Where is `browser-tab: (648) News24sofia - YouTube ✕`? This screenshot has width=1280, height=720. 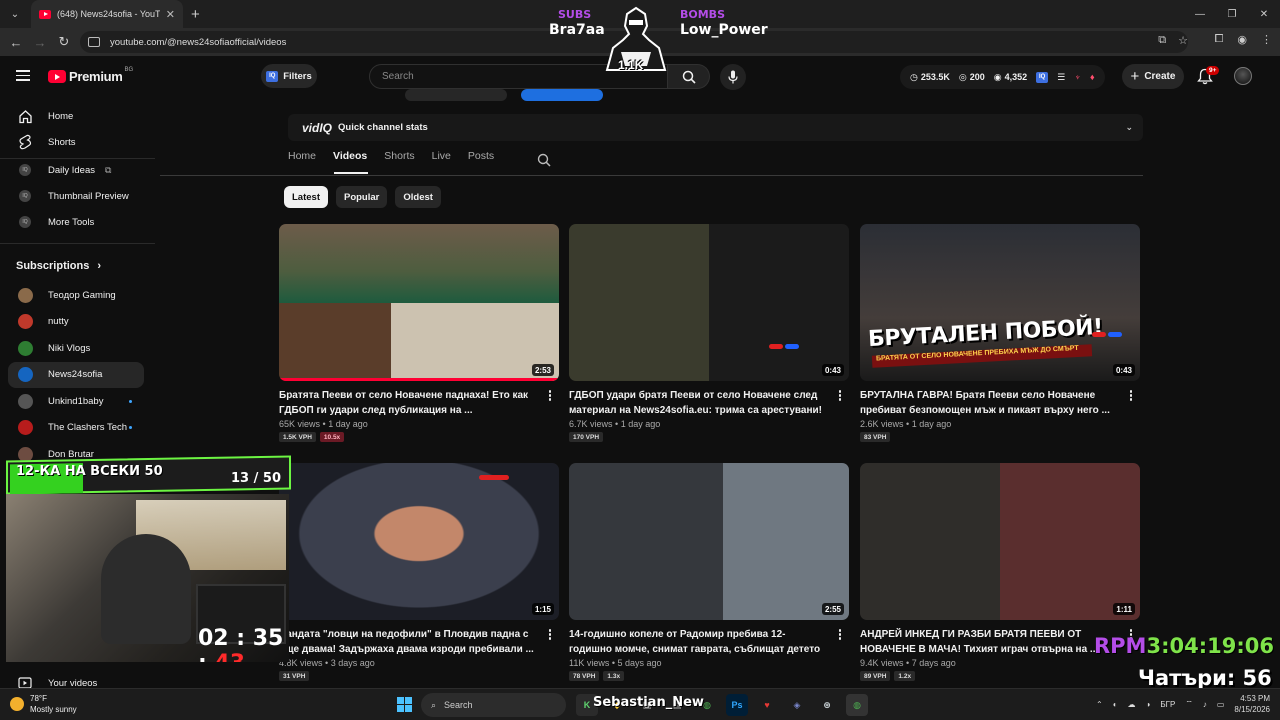 browser-tab: (648) News24sofia - YouTube ✕ is located at coordinates (107, 14).